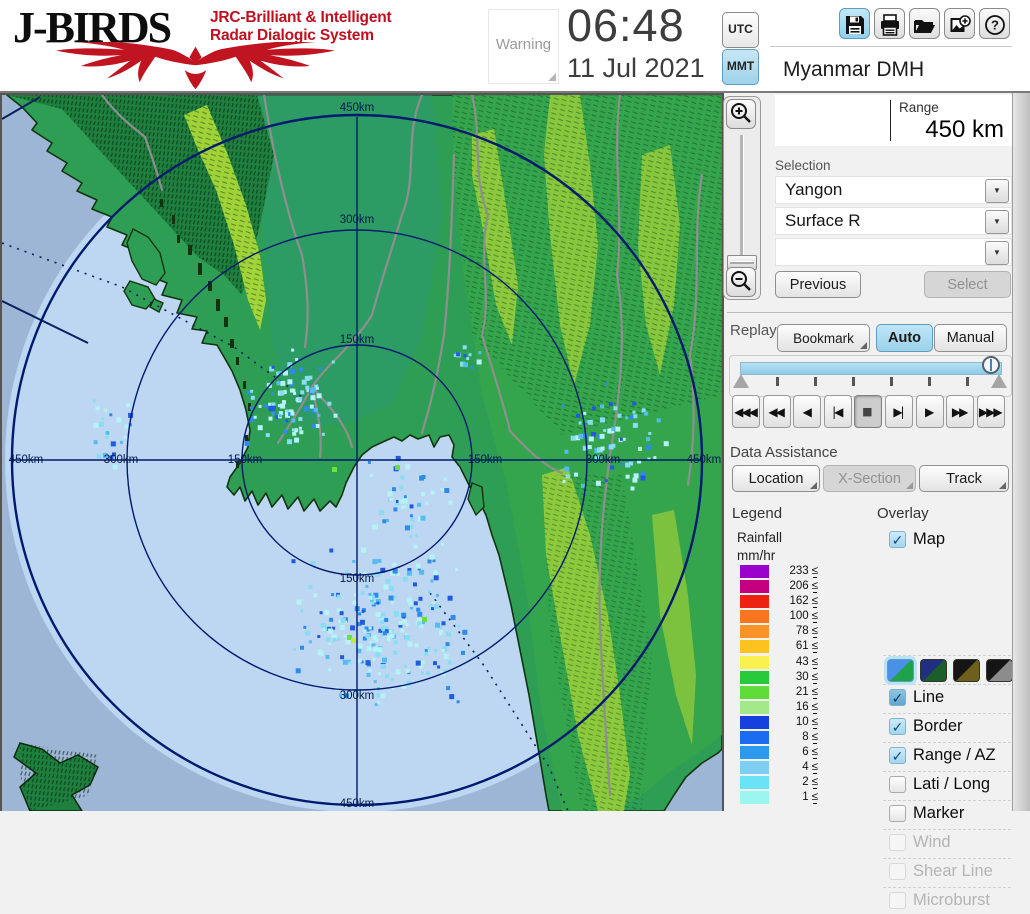  I want to click on step-forward-button: ▶|, so click(898, 411).